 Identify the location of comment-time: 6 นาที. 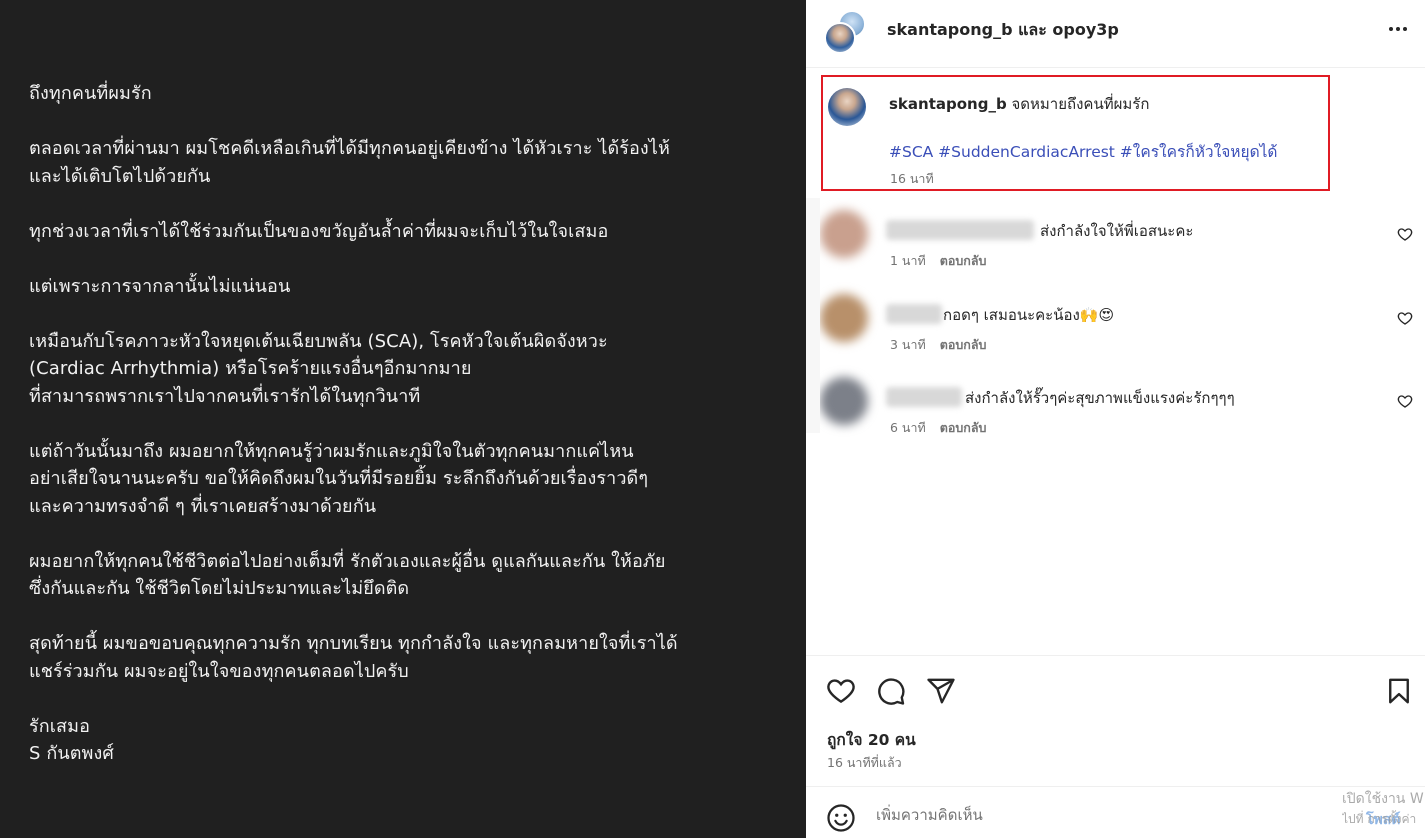
(908, 427).